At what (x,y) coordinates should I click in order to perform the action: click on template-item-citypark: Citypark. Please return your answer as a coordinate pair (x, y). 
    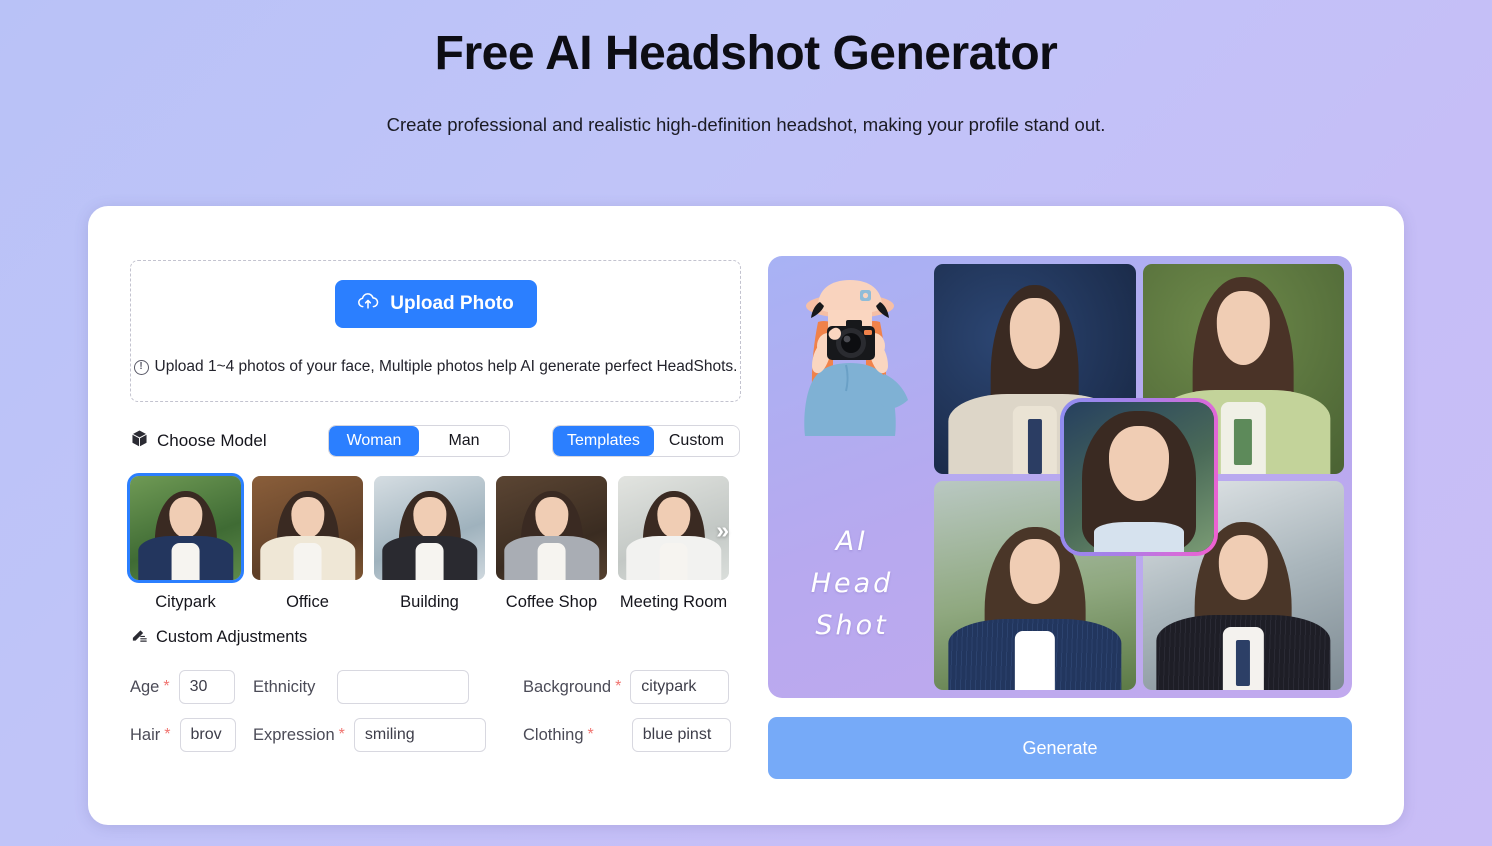
    Looking at the image, I should click on (185, 544).